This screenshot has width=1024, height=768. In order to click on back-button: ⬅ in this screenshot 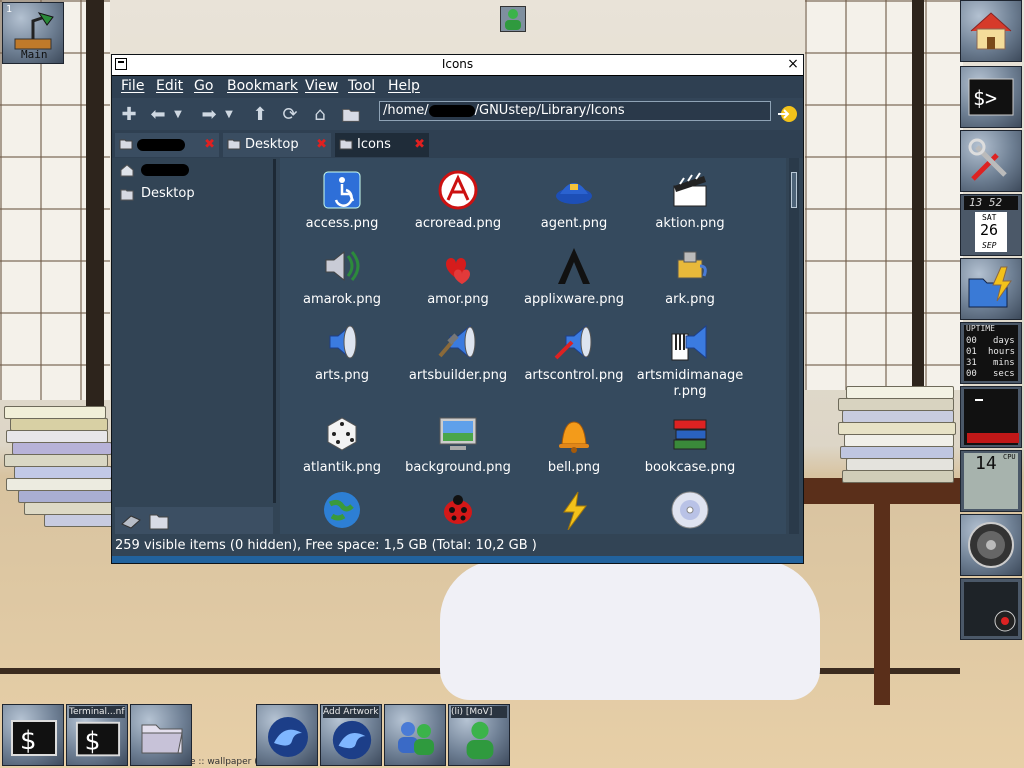, I will do `click(158, 114)`.